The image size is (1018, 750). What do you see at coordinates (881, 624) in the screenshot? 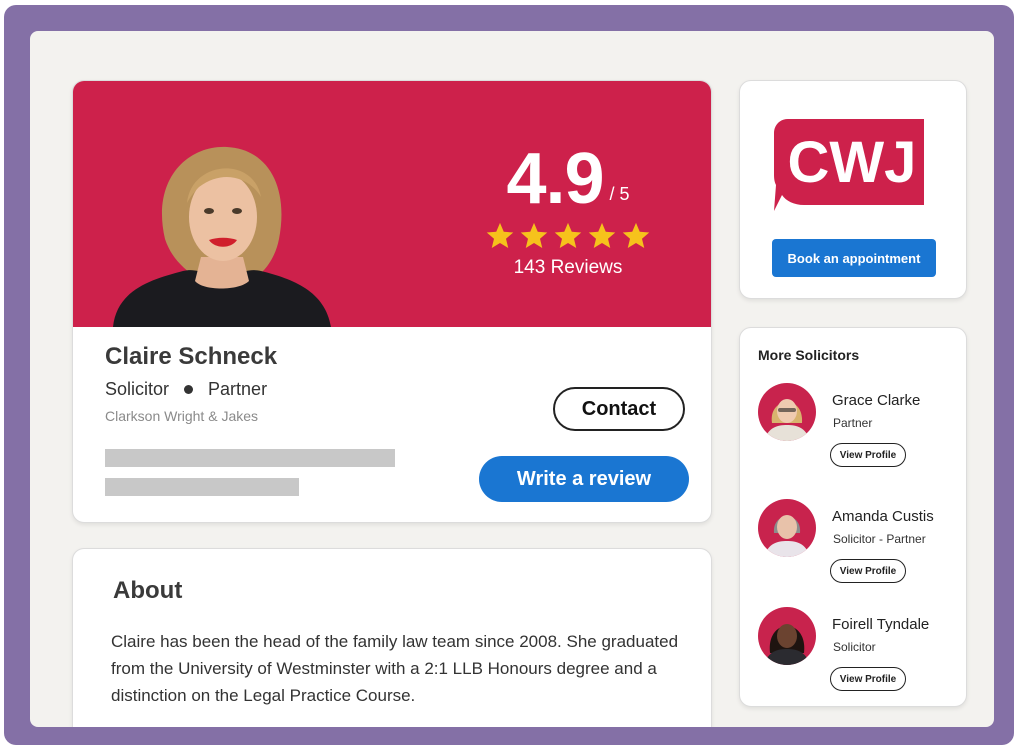
I see `solicitor-name: Foirell Tyndale` at bounding box center [881, 624].